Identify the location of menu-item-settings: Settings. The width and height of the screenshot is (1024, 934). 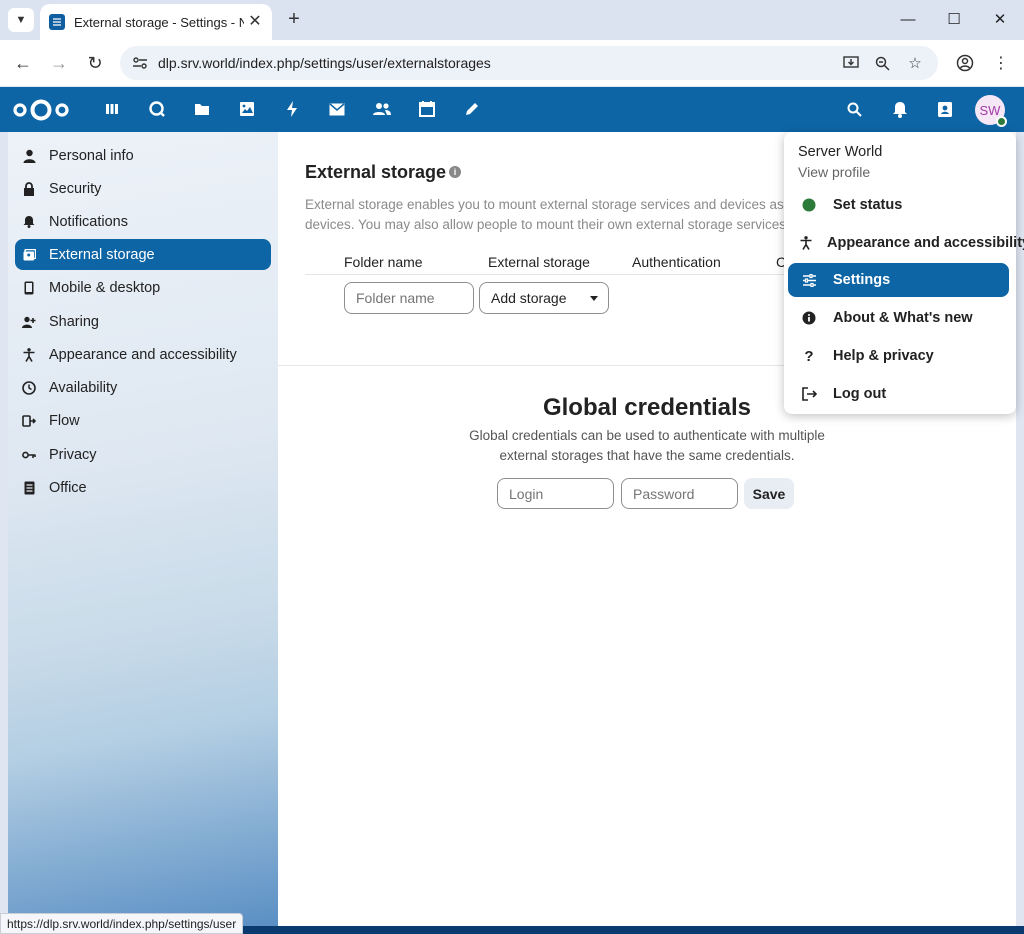
(898, 280).